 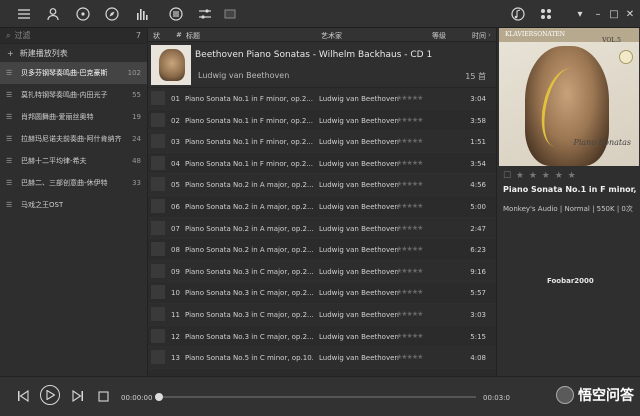 What do you see at coordinates (171, 65) in the screenshot?
I see `album-cover-thumb` at bounding box center [171, 65].